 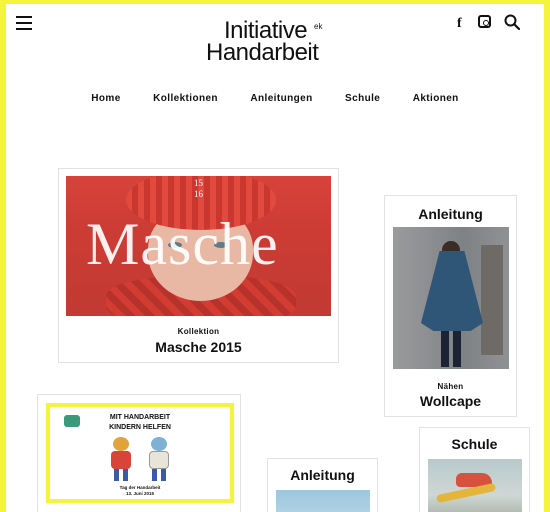 I want to click on card-heading: Schule, so click(x=474, y=444).